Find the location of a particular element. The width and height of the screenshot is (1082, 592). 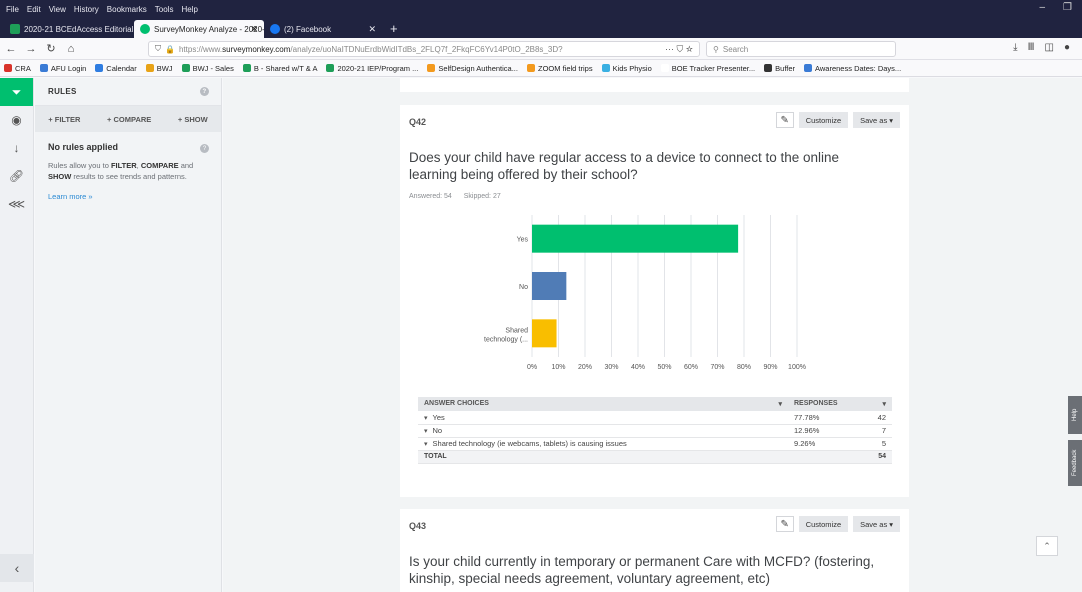

page-actions: ··· ⛉ ☆ is located at coordinates (679, 49).